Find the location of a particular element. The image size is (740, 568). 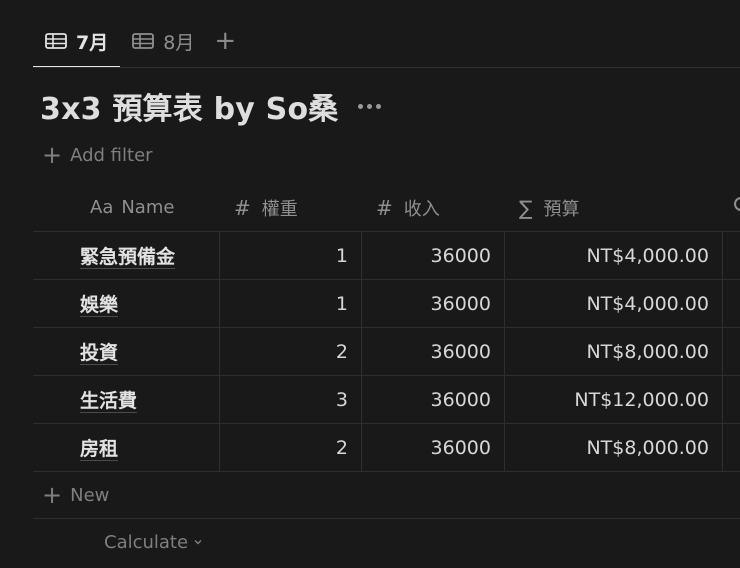

table-row: 投資 2 36000 NT$8,000.00 is located at coordinates (386, 352).